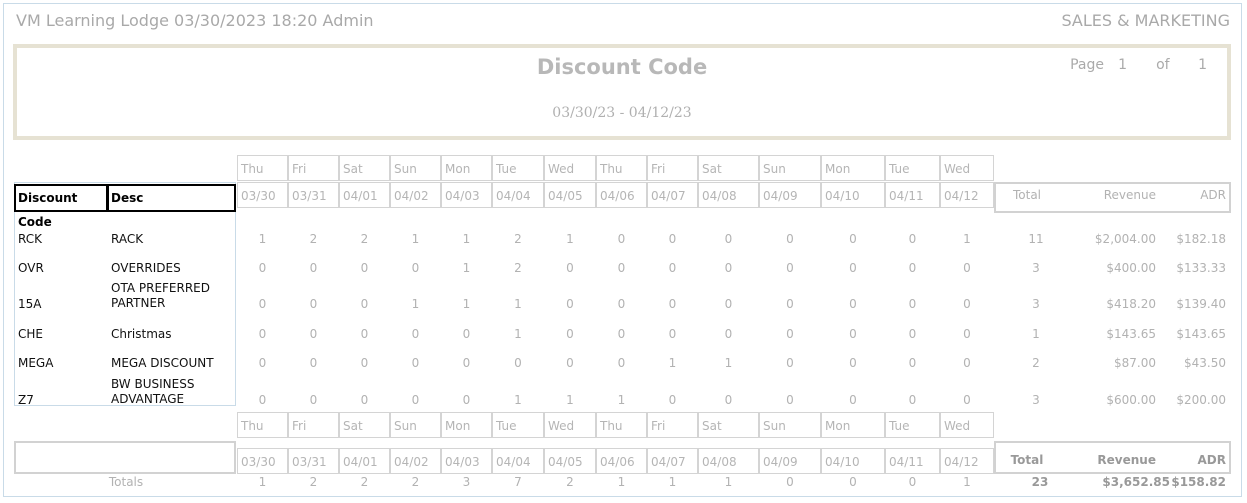 This screenshot has width=1247, height=503. Describe the element at coordinates (1201, 239) in the screenshot. I see `table-cell-adr: $182.18` at that location.